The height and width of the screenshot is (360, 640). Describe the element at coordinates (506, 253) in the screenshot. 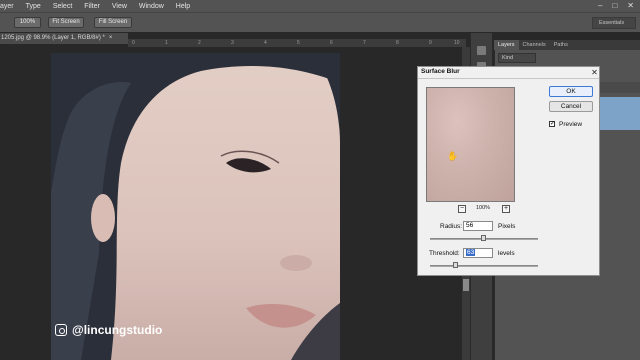

I see `threshold-unit: levels` at that location.